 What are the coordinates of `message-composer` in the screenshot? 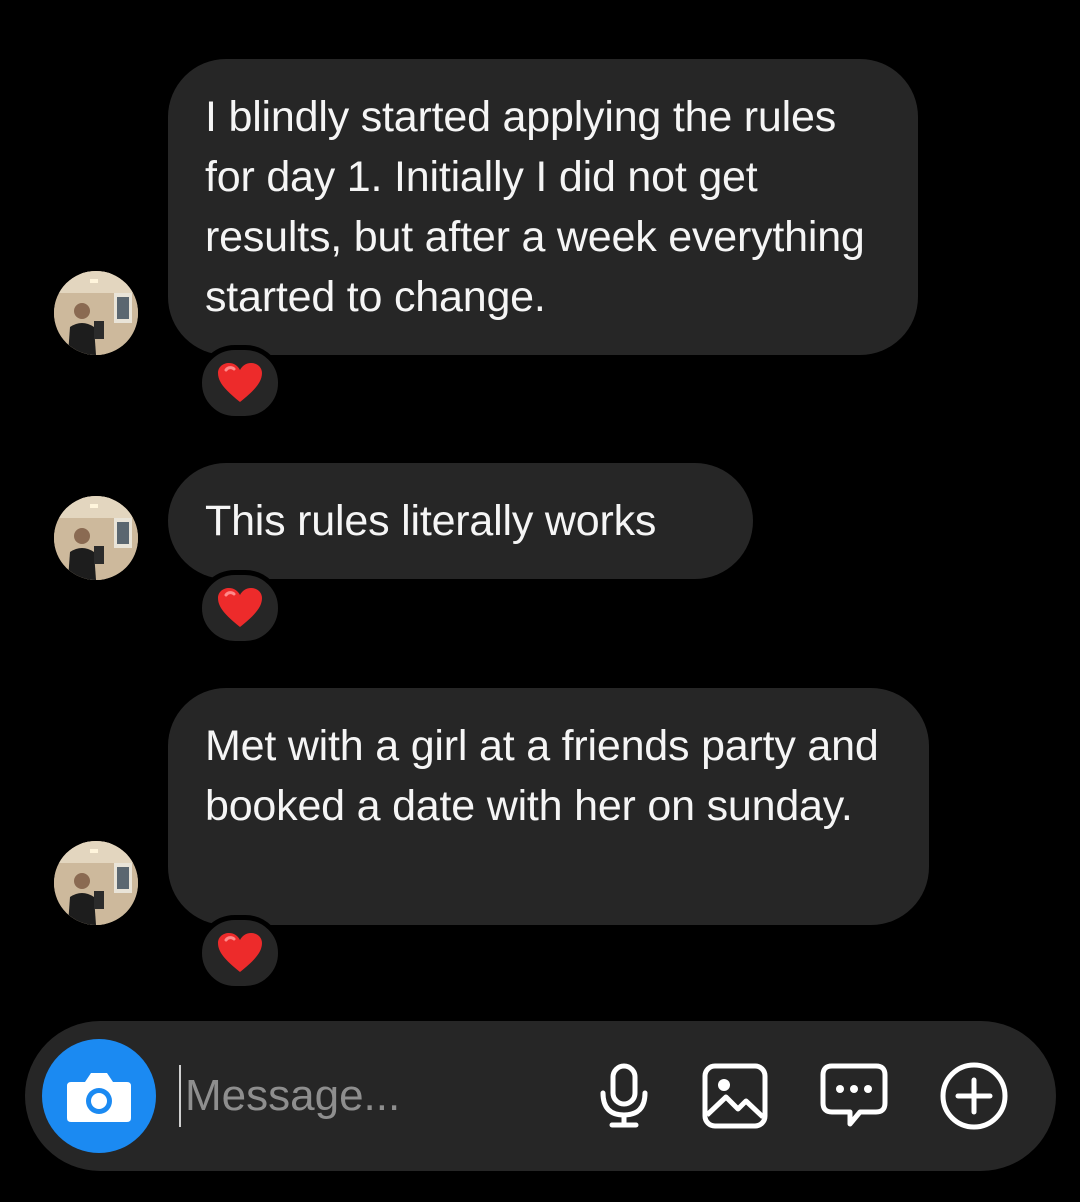 It's located at (540, 1096).